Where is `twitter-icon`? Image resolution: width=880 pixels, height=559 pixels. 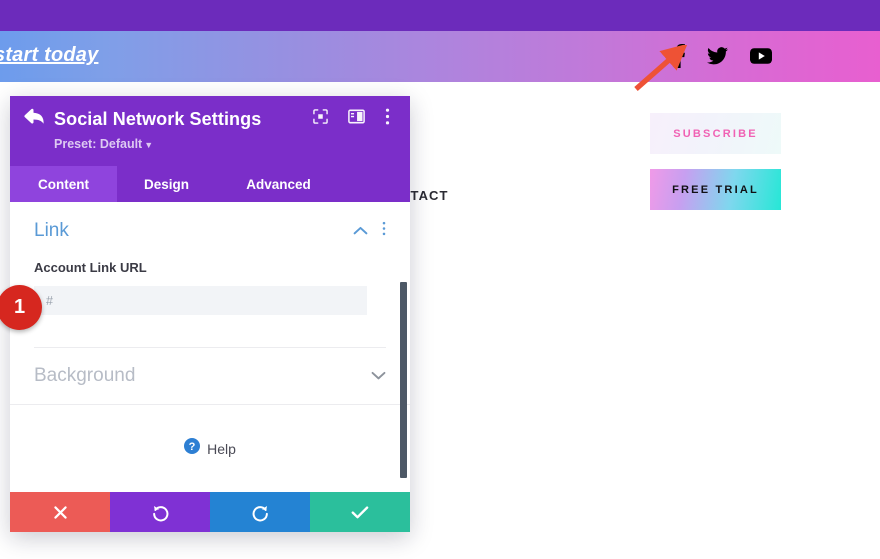 twitter-icon is located at coordinates (717, 58).